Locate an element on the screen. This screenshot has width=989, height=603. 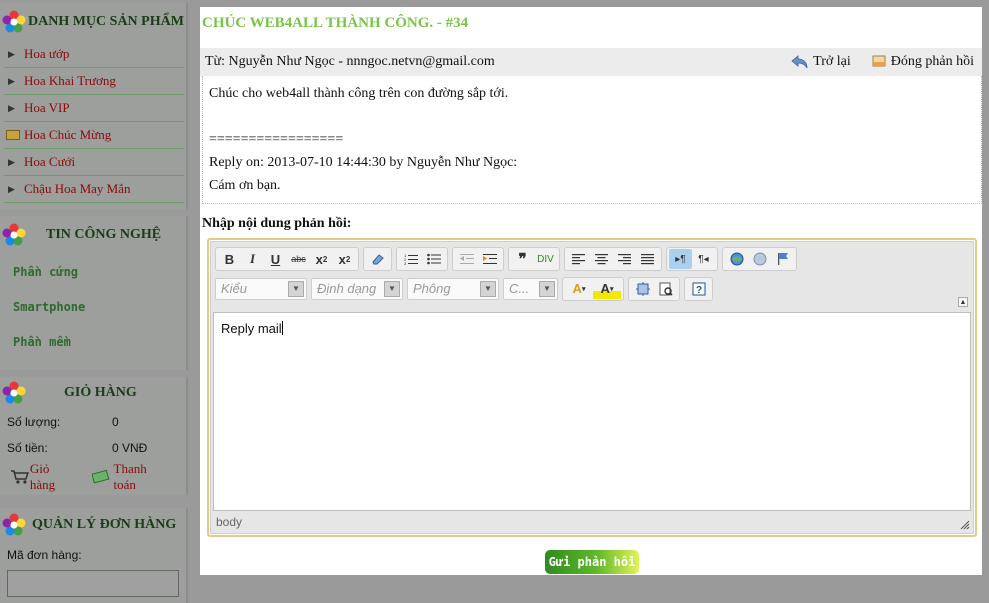
cart-quantity-label: Số lượng: is located at coordinates (34, 422).